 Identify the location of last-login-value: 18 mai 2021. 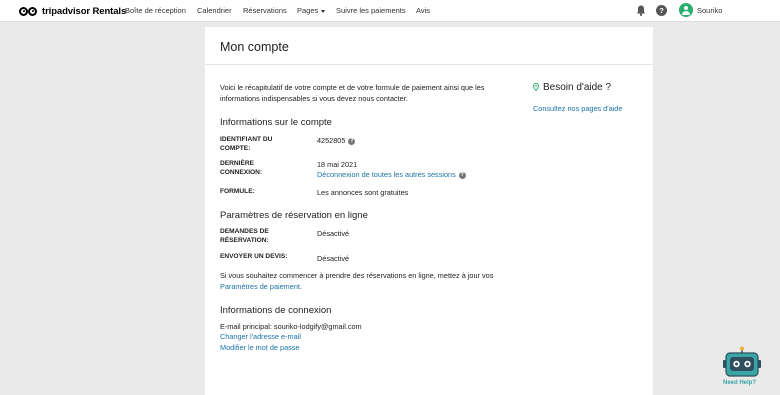
(337, 164).